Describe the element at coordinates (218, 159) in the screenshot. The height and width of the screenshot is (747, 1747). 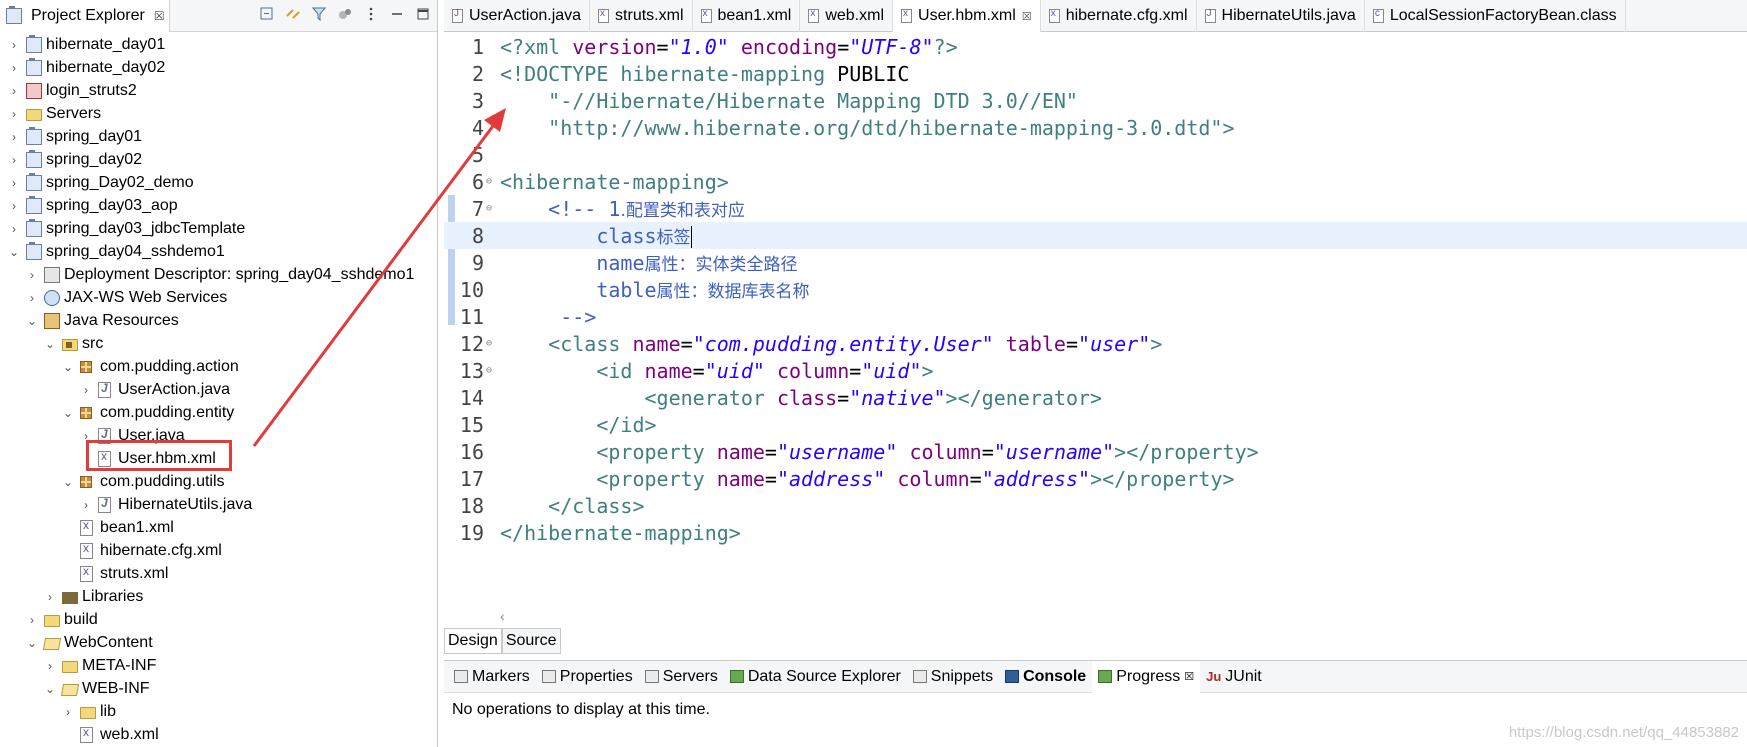
I see `tree-item: › spring_day02` at that location.